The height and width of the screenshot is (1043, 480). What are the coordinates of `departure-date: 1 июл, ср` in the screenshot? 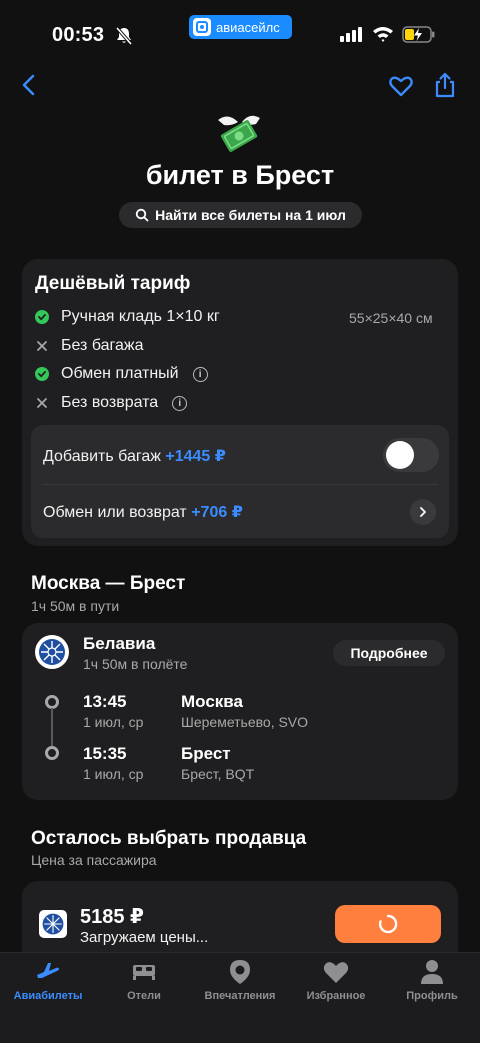 It's located at (113, 722).